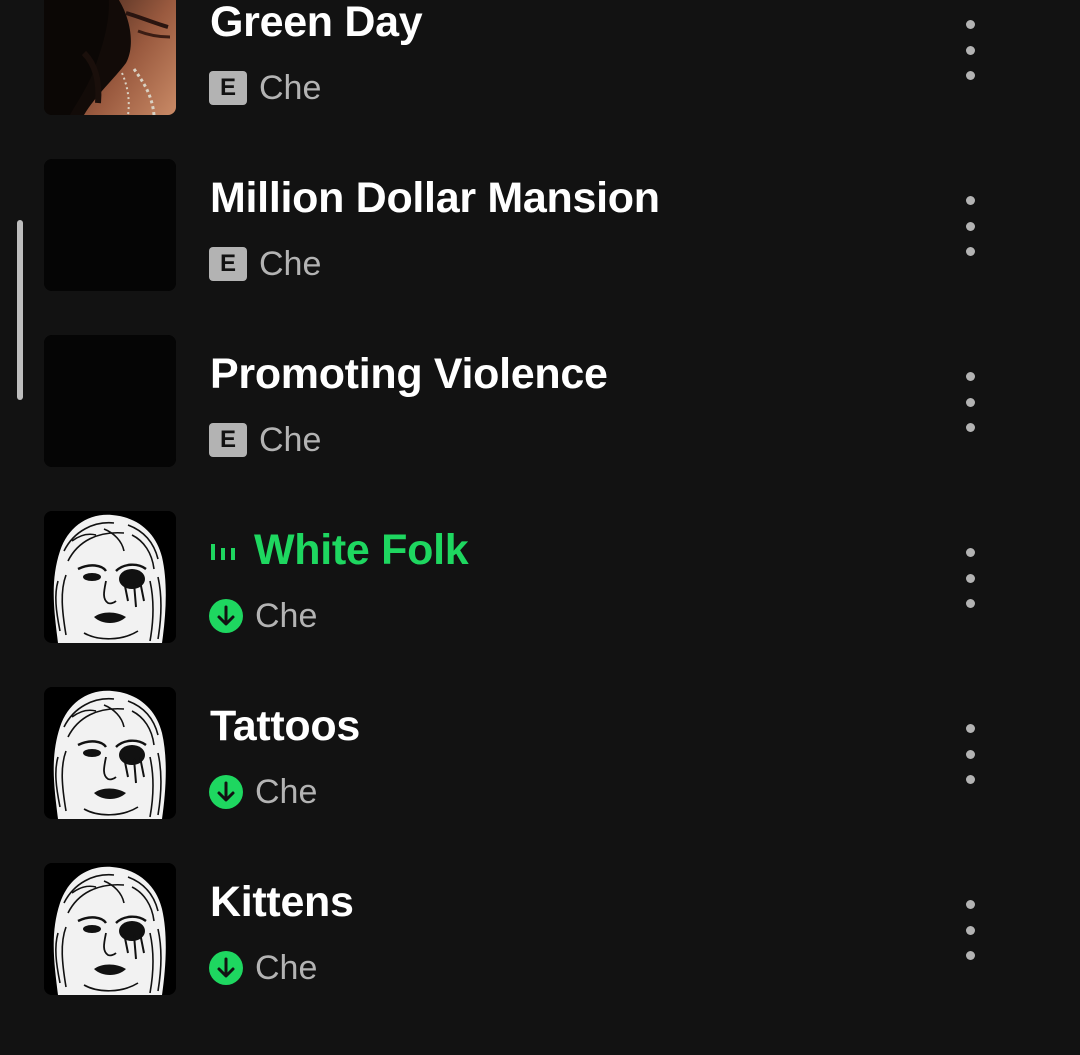 This screenshot has width=1080, height=1055. Describe the element at coordinates (285, 726) in the screenshot. I see `track-title: Tattoos` at that location.